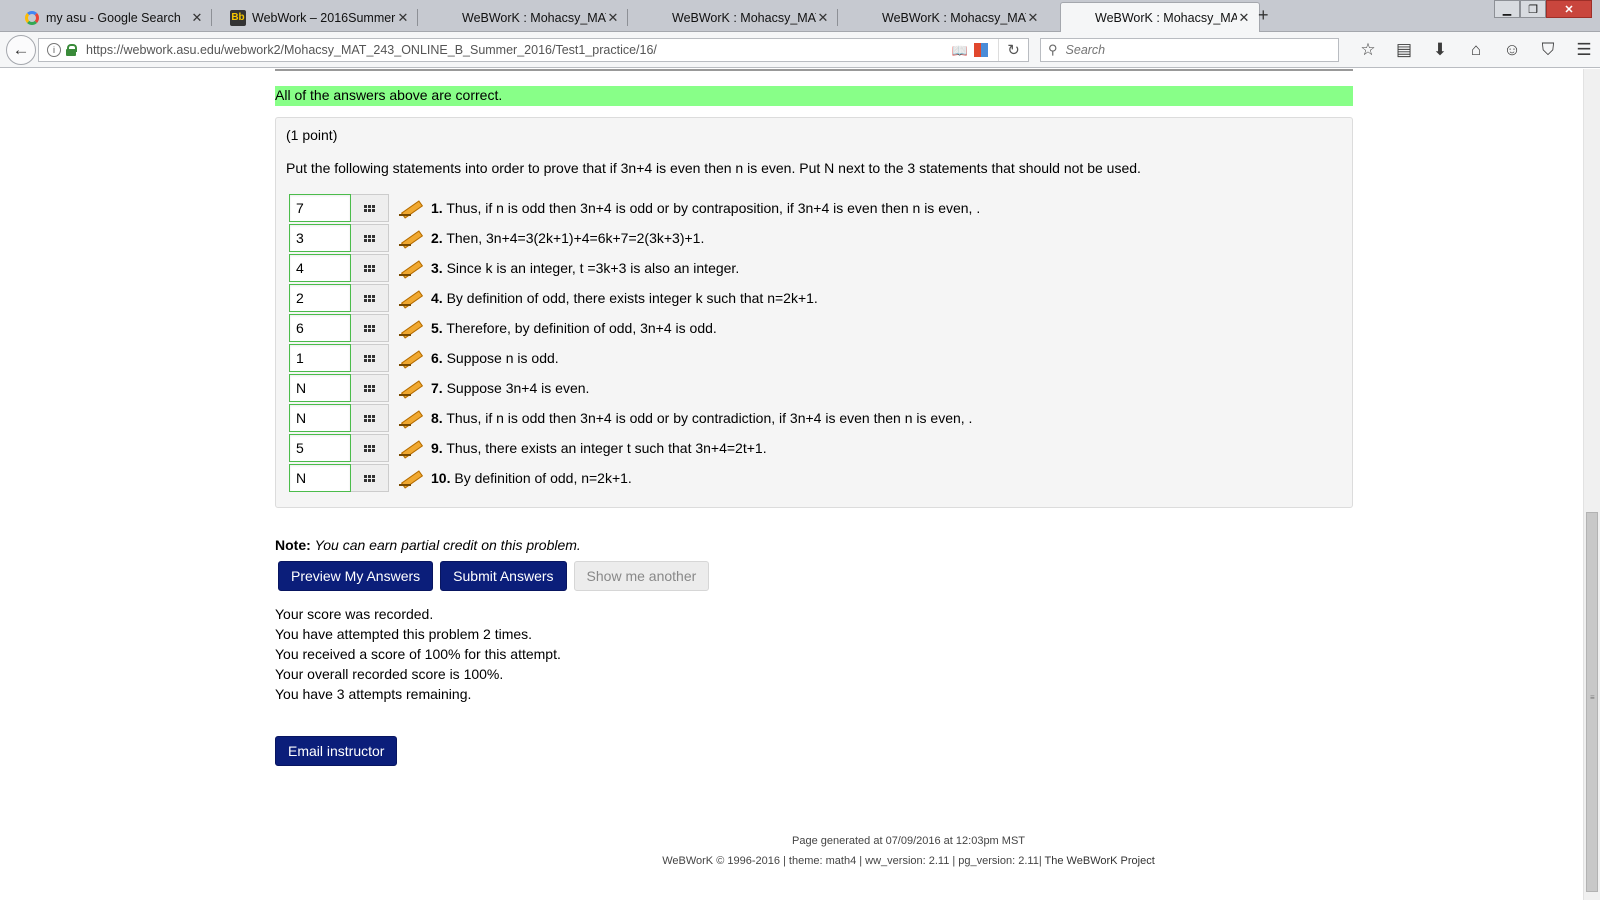  I want to click on info-icon: i, so click(54, 50).